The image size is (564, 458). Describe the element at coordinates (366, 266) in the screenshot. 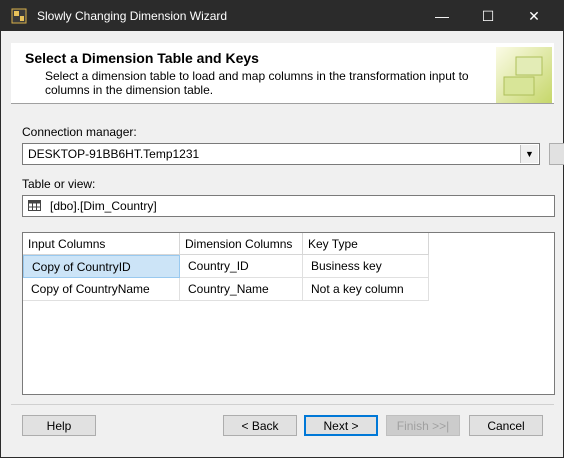

I see `key-type-cell: Business key` at that location.